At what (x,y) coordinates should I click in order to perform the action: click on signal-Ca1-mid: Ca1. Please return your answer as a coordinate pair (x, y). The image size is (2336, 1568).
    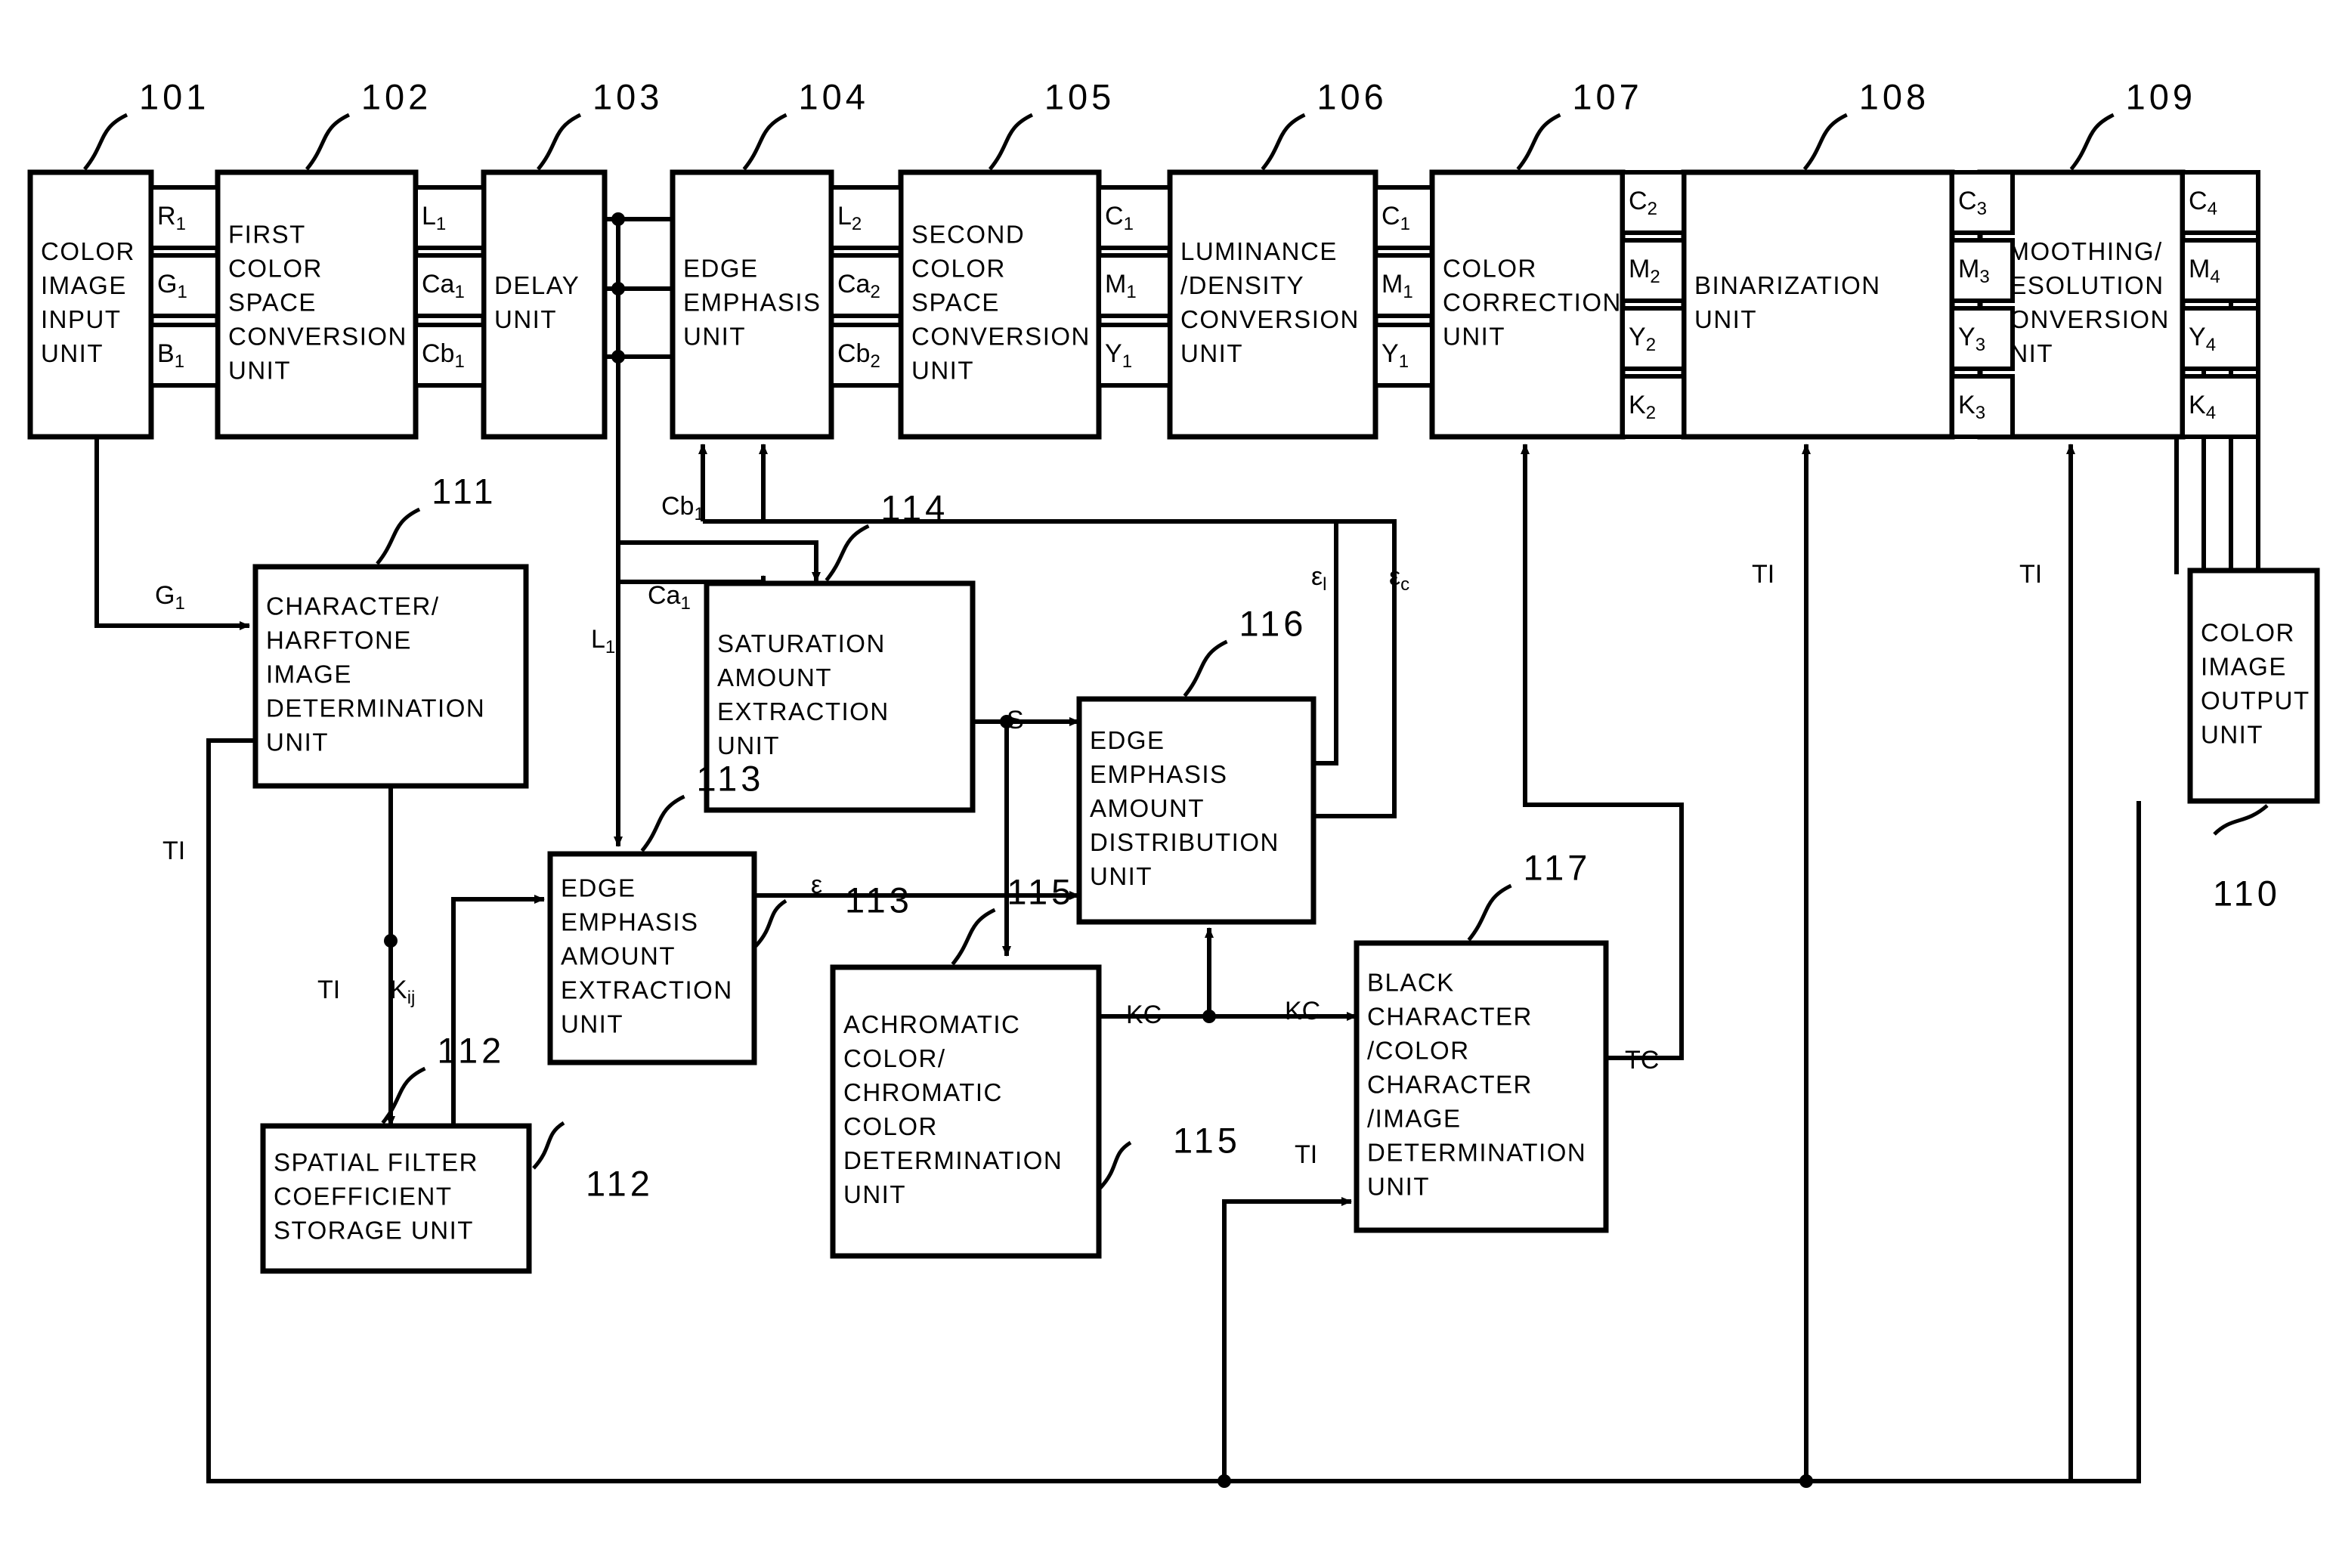
    Looking at the image, I should click on (669, 597).